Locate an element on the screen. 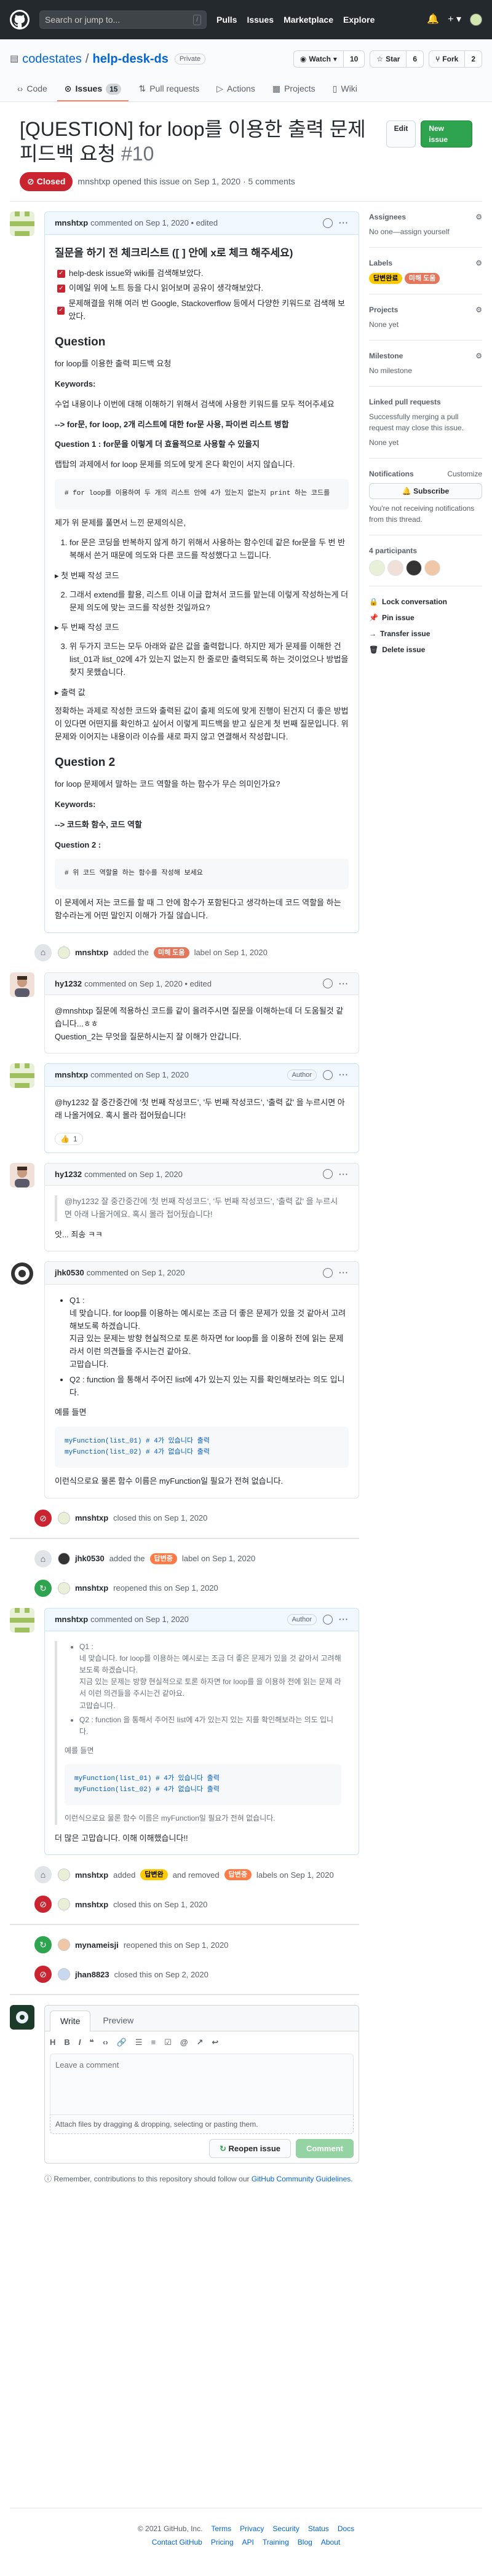 The image size is (492, 2576). header-icon: H is located at coordinates (52, 2043).